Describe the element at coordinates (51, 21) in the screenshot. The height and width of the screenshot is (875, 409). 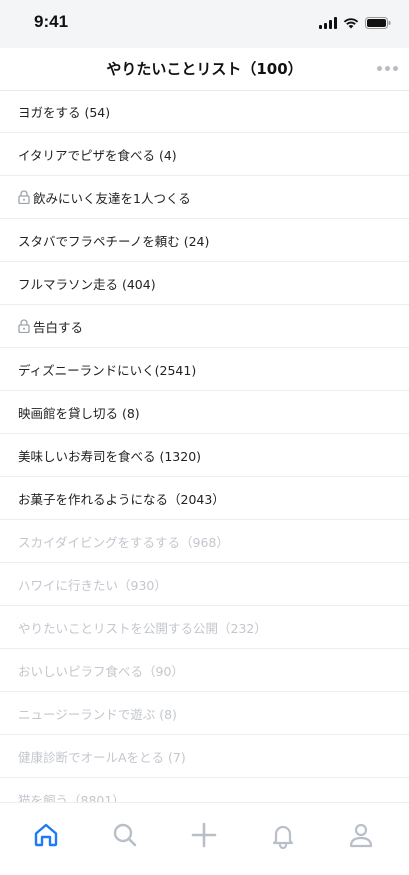
I see `status-time: 9:41` at that location.